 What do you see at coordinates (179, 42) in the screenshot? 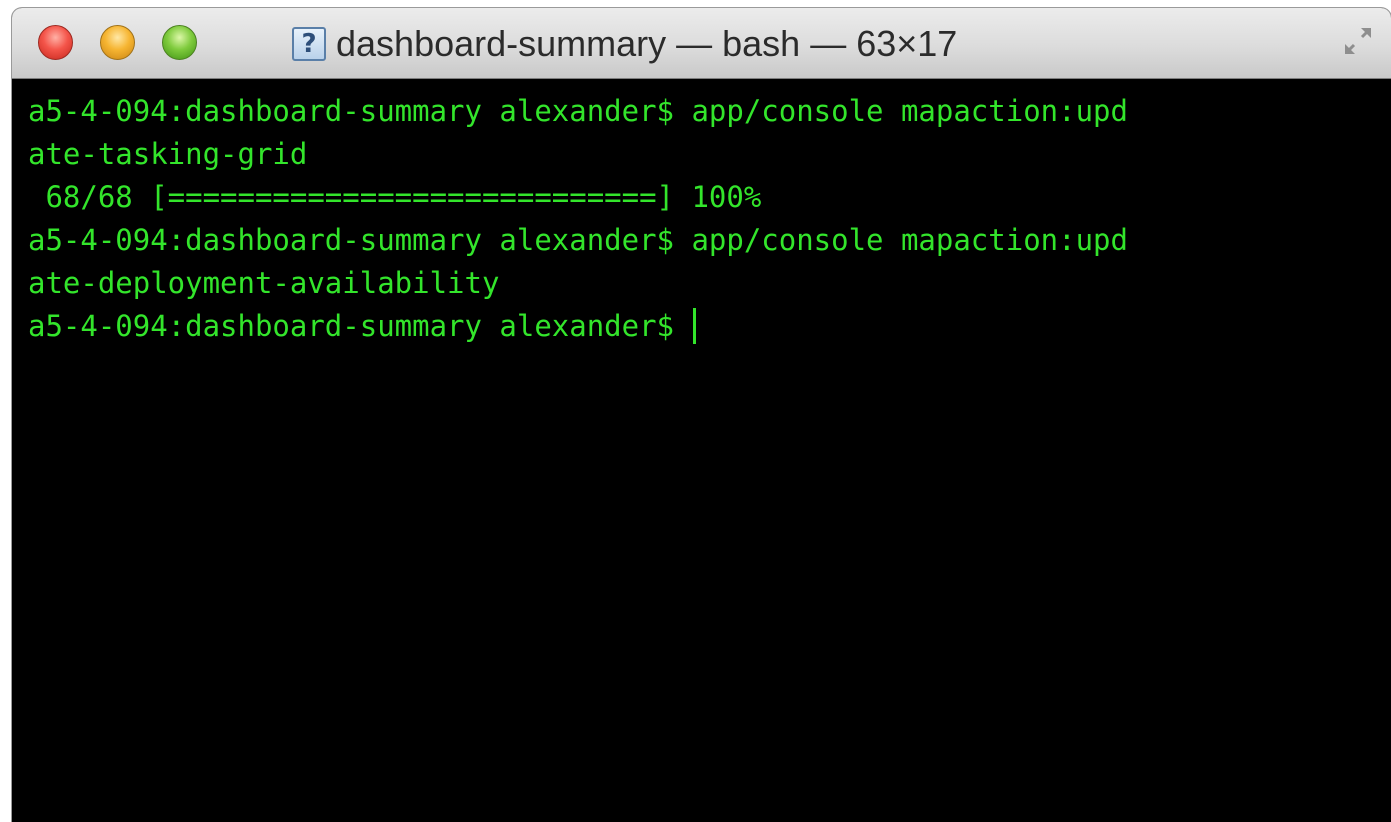
I see `zoom-button` at bounding box center [179, 42].